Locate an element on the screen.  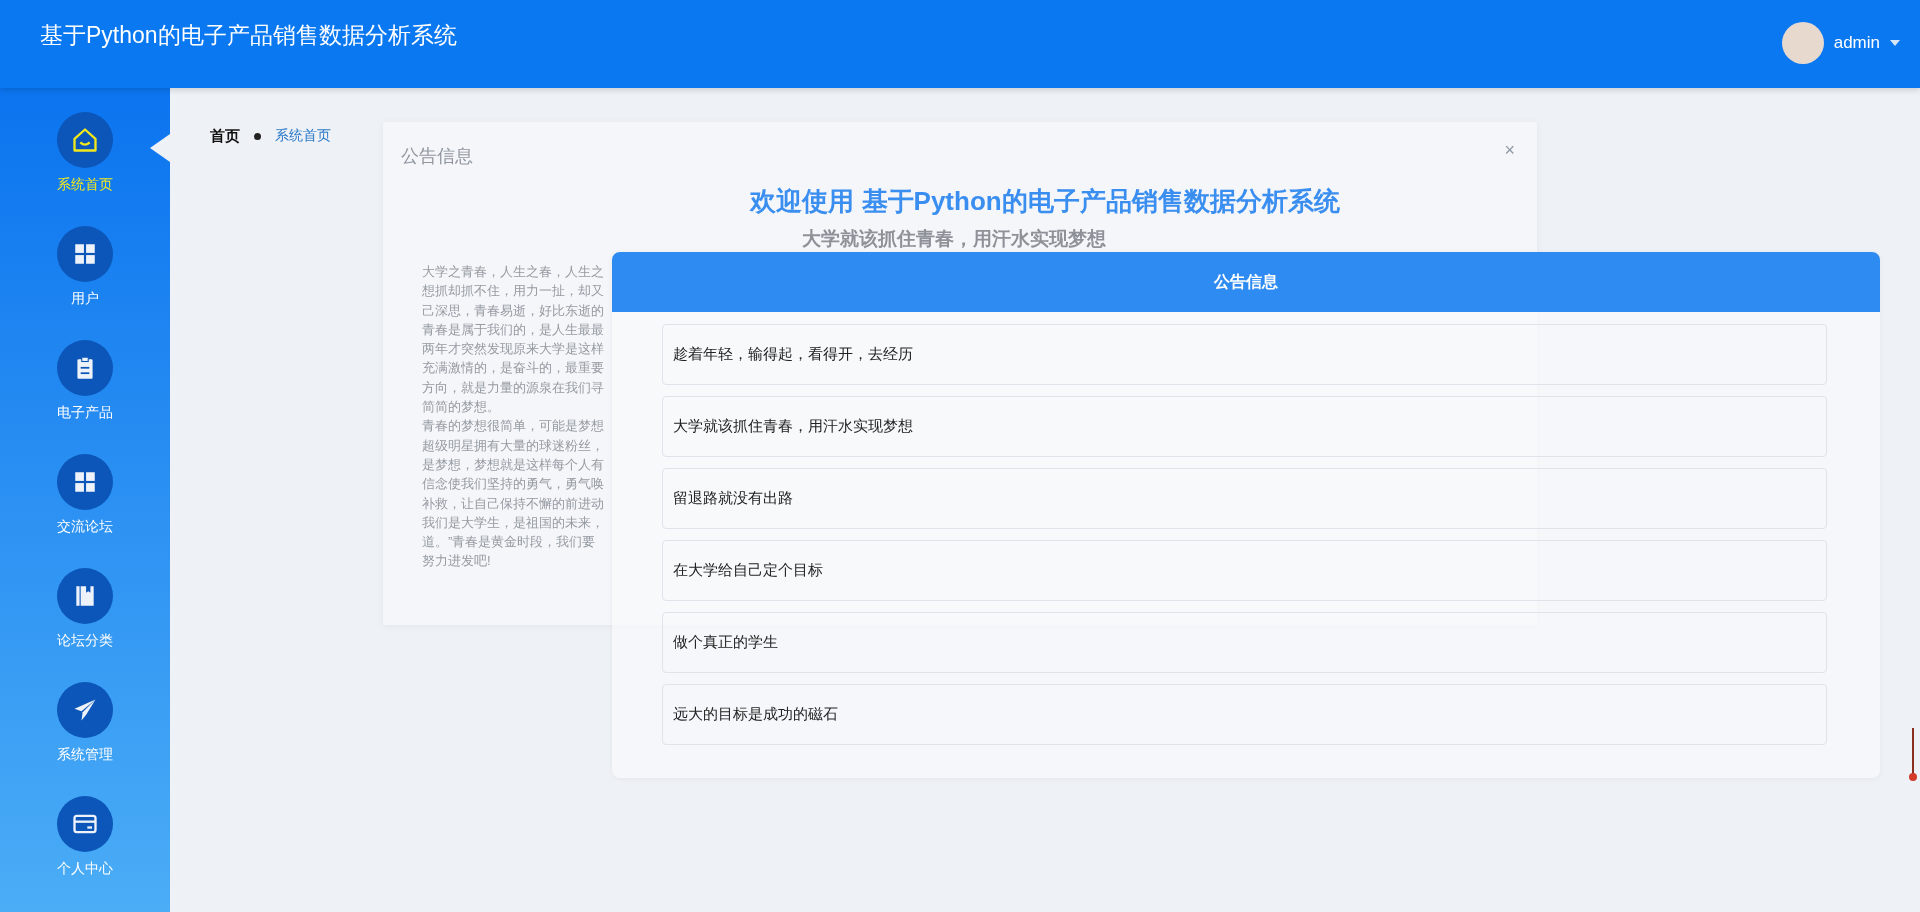
home-icon is located at coordinates (85, 140).